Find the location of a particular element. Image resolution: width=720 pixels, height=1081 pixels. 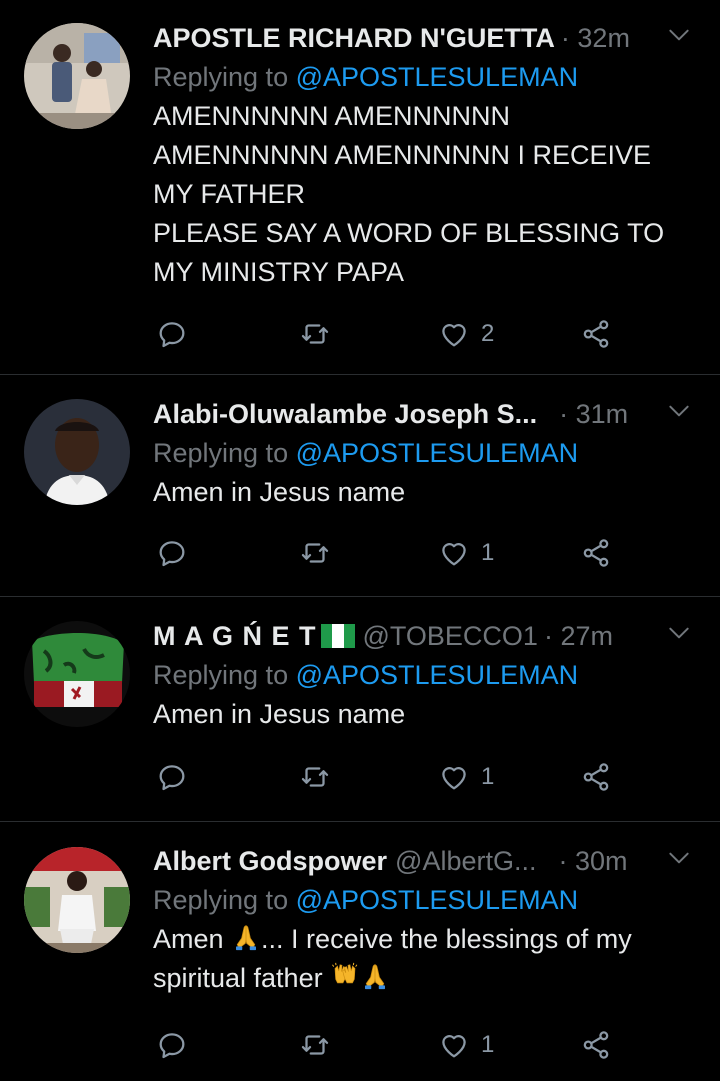

tweet-line: PLEASE SAY A WORD OF BLESSING TO is located at coordinates (409, 233).